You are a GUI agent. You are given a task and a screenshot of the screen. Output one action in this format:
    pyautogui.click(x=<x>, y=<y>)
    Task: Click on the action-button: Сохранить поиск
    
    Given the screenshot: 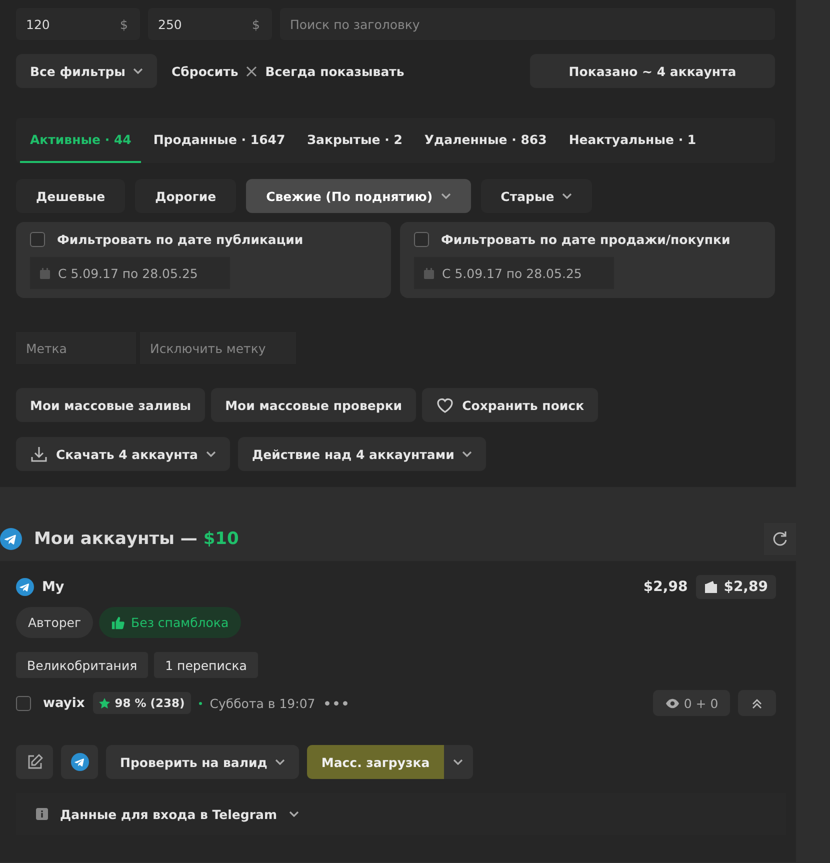 What is the action you would take?
    pyautogui.click(x=510, y=405)
    